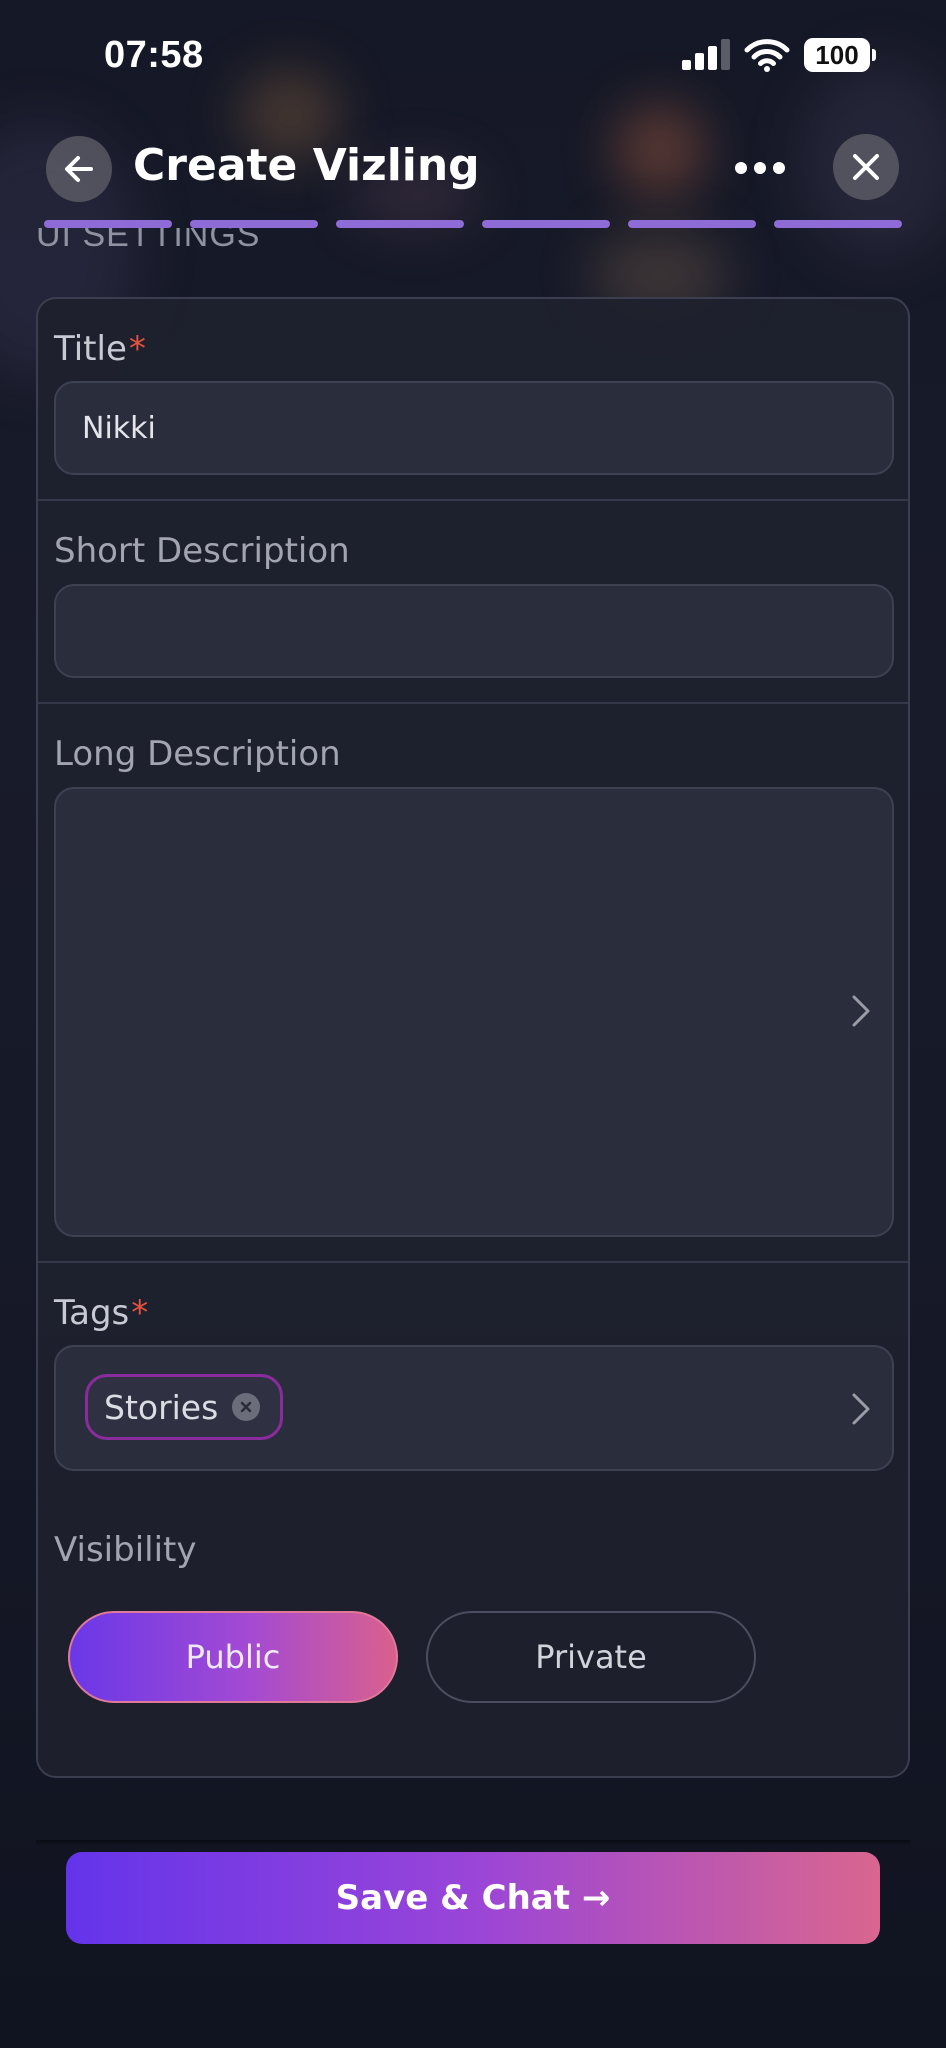 The image size is (946, 2048). Describe the element at coordinates (473, 1843) in the screenshot. I see `bottom-bar-shadow` at that location.